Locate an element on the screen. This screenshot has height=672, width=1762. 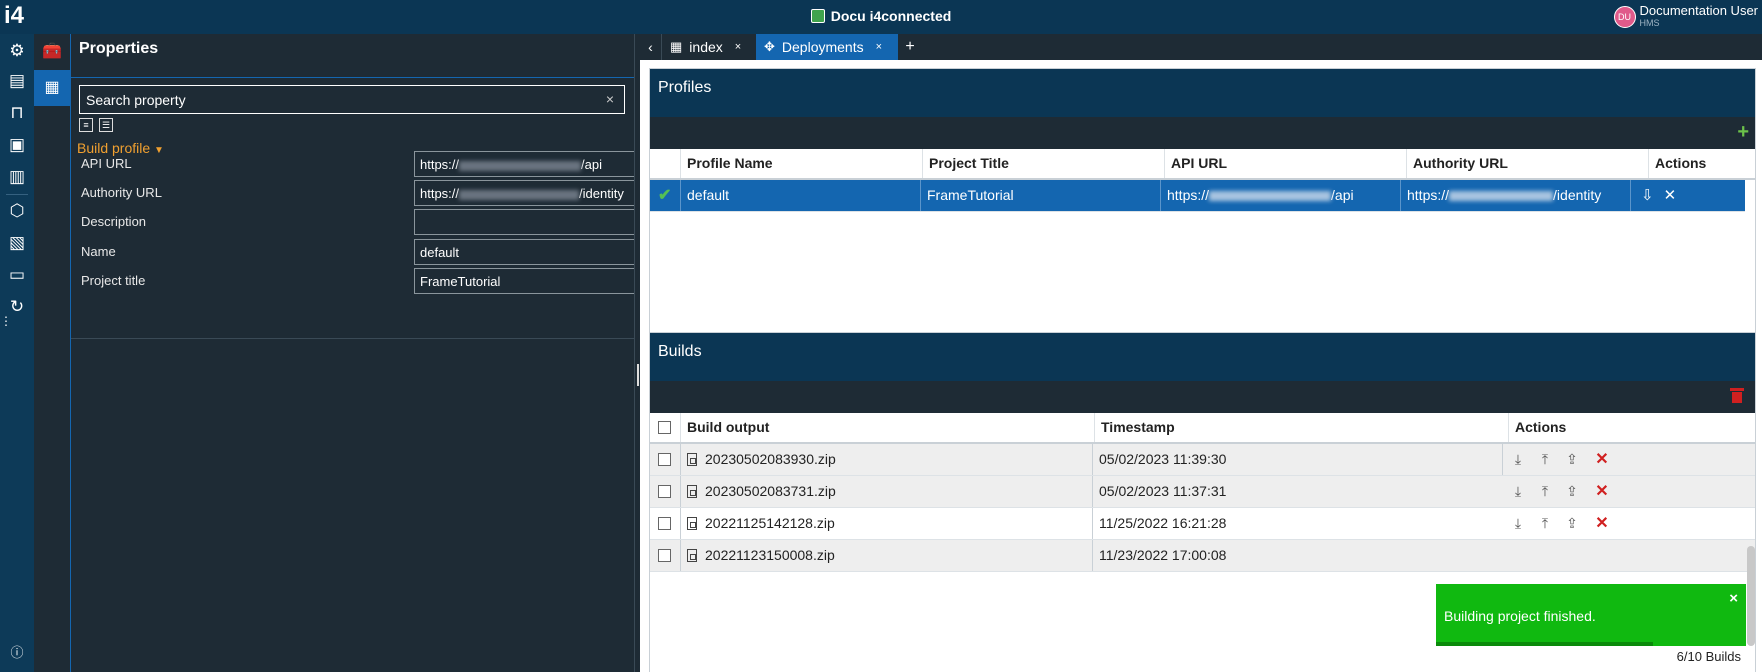
splitter-grip is located at coordinates (638, 375).